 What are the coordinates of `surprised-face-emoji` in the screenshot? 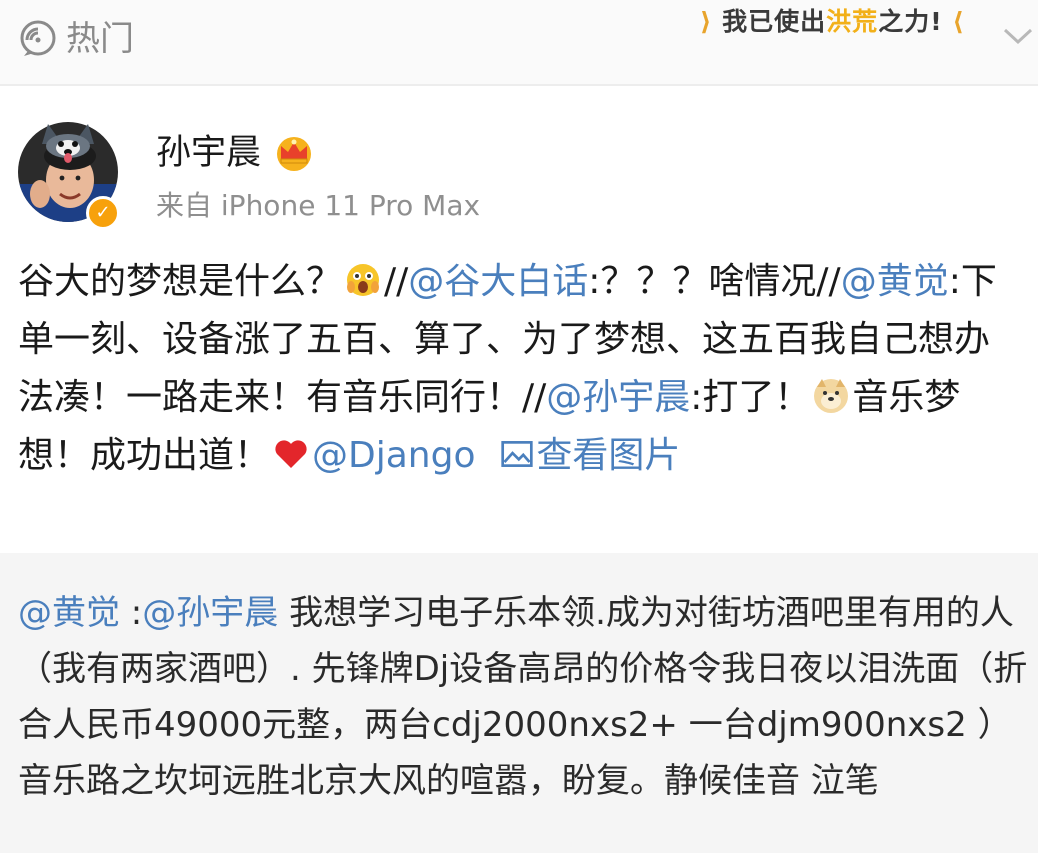 It's located at (363, 280).